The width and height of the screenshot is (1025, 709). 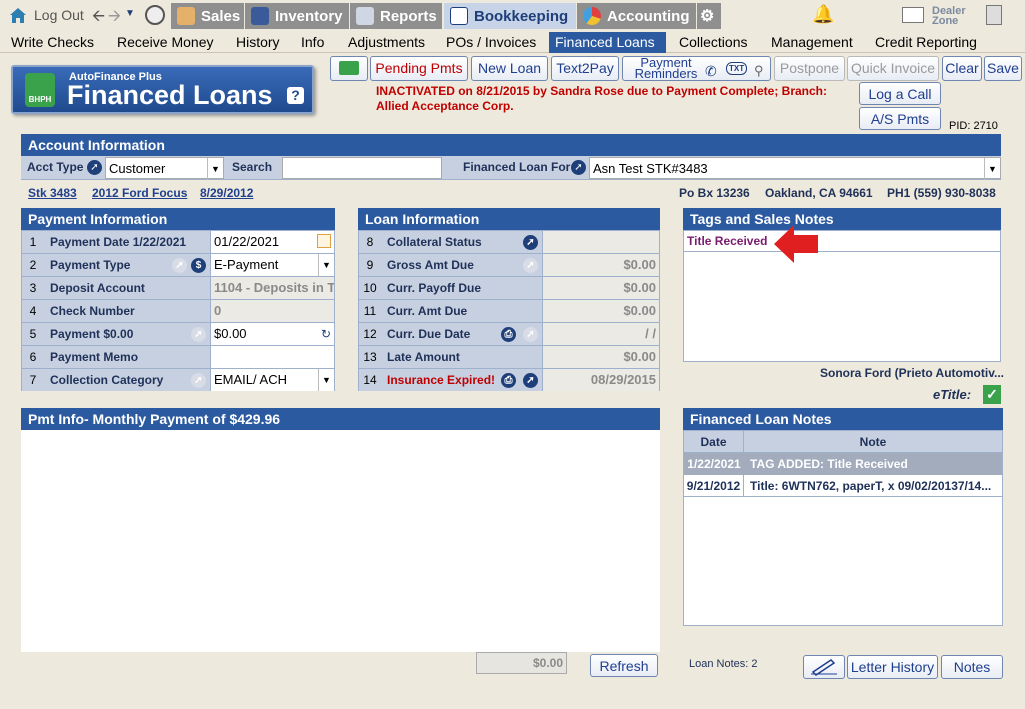 I want to click on loan-row-curr-amt: 11 Curr. Amt Due $0.00, so click(x=509, y=311).